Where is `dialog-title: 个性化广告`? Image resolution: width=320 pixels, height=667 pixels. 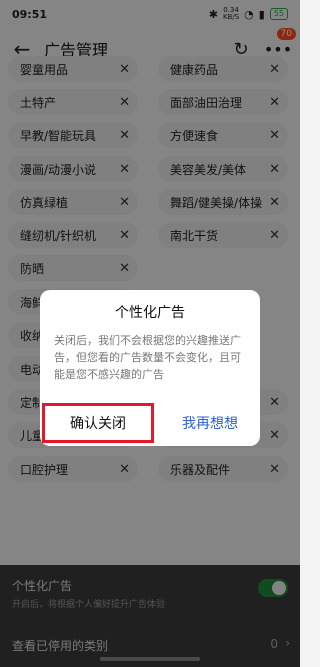 dialog-title: 个性化广告 is located at coordinates (150, 313).